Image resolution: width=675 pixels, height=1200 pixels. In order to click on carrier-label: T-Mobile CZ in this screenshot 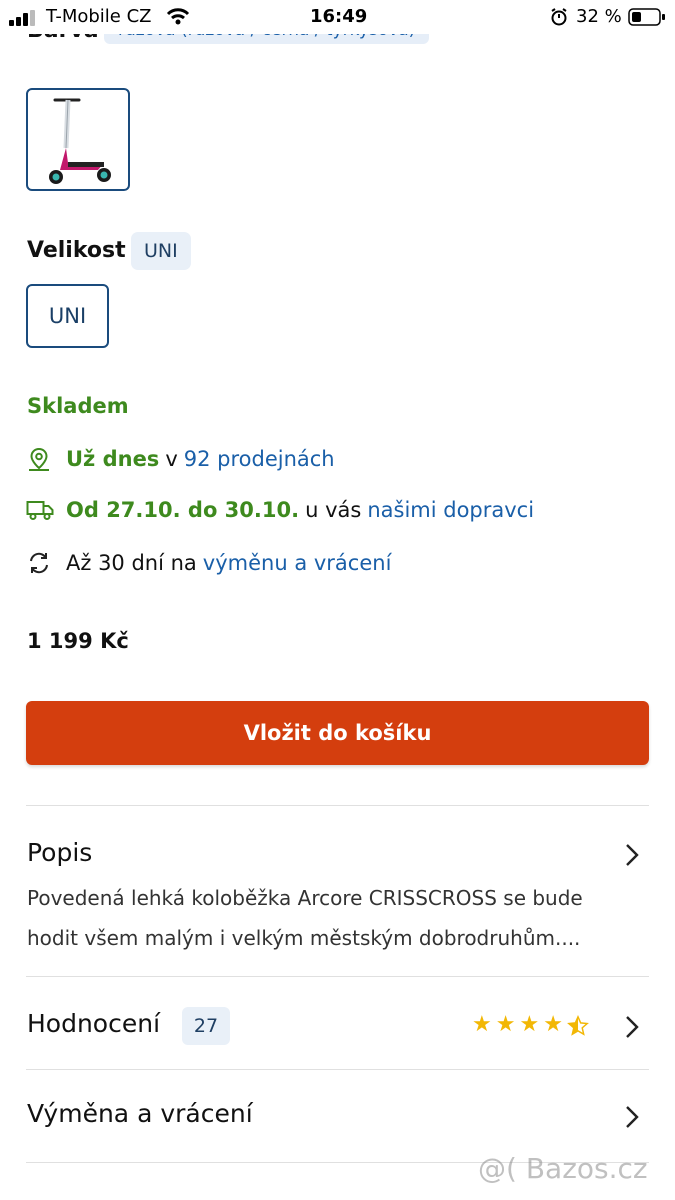, I will do `click(99, 16)`.